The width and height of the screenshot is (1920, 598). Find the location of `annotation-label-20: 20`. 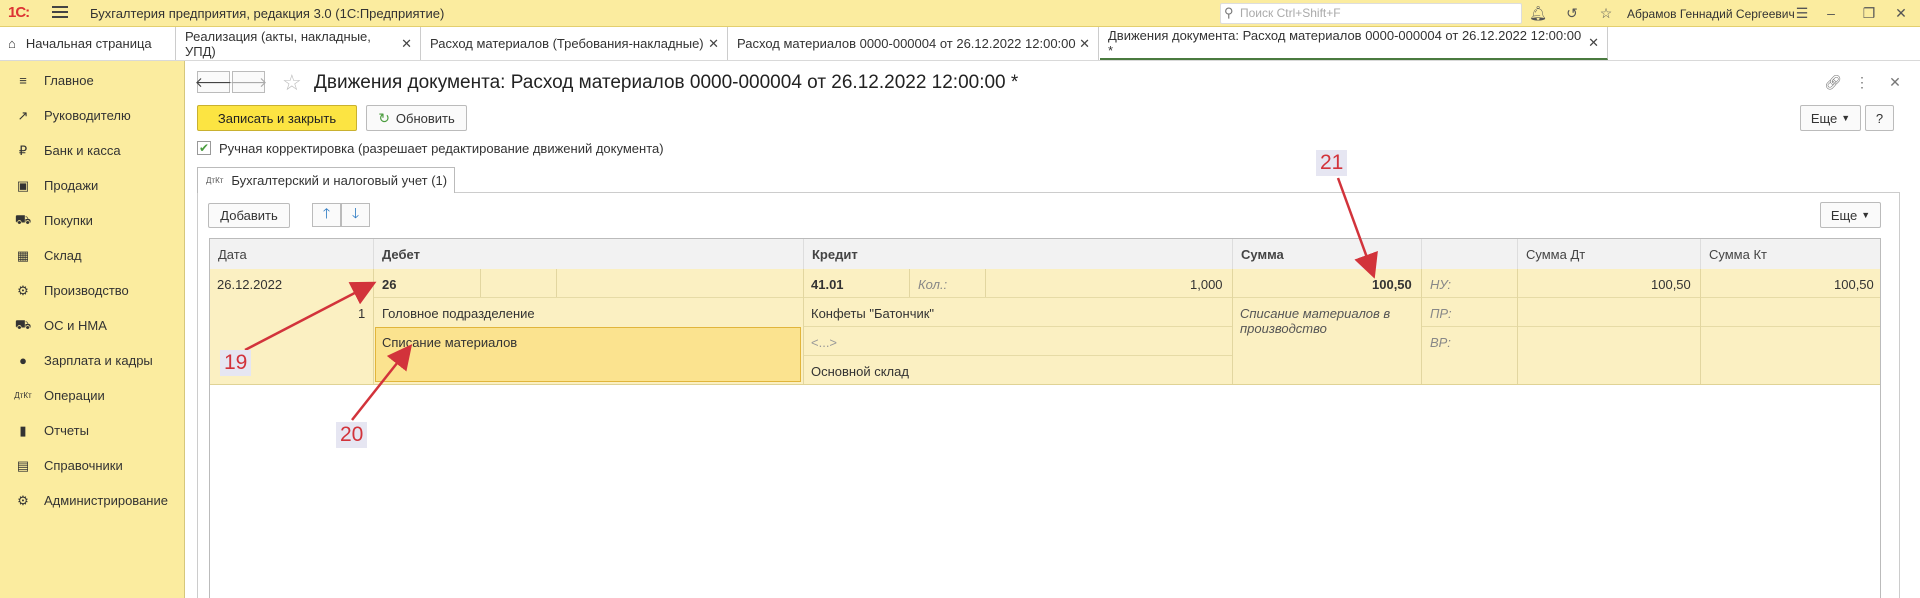

annotation-label-20: 20 is located at coordinates (352, 435).